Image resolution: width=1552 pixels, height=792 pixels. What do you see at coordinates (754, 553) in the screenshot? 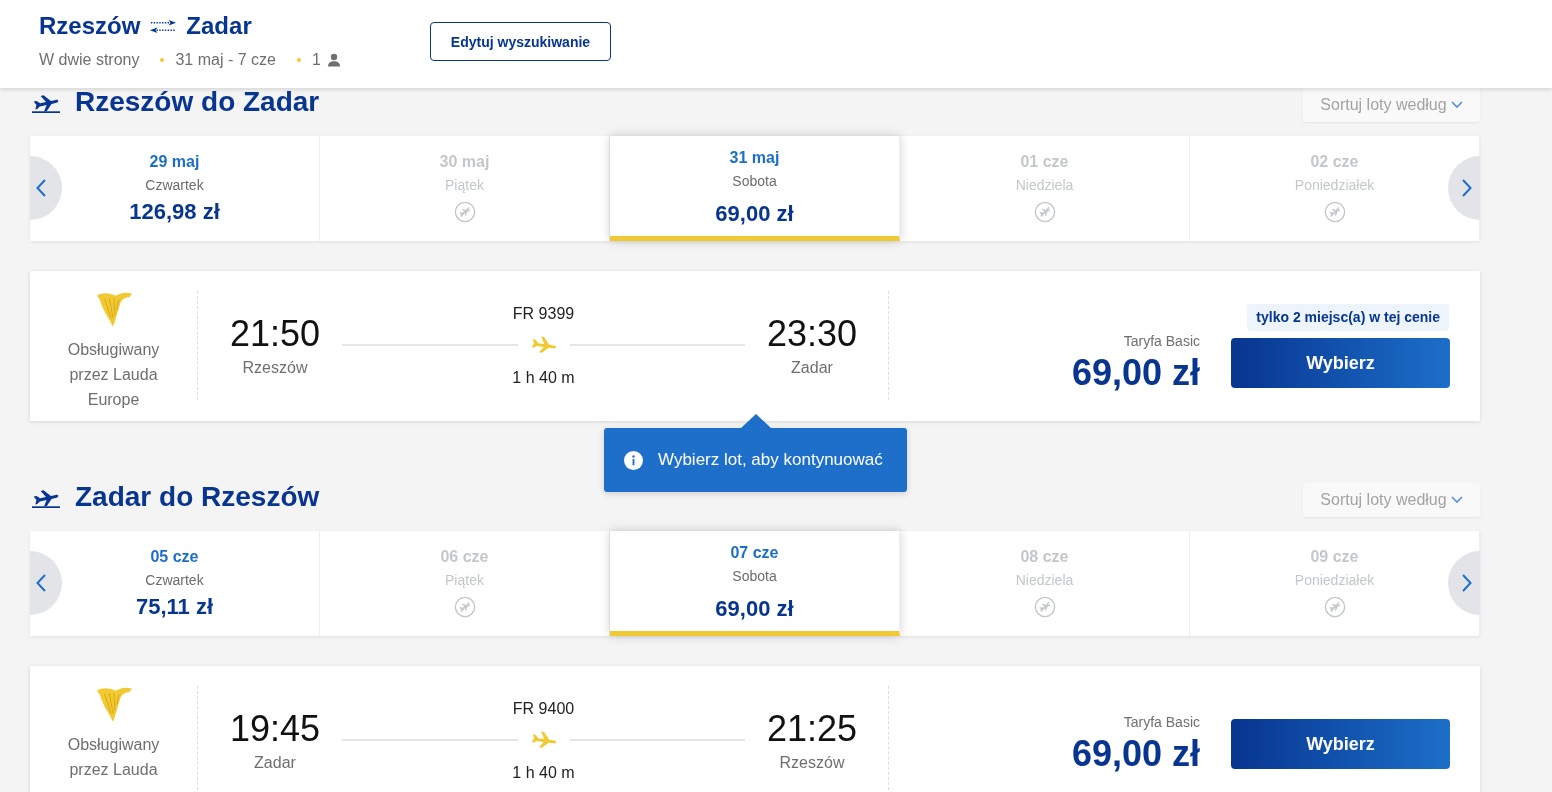
I see `date-label: 07 cze` at bounding box center [754, 553].